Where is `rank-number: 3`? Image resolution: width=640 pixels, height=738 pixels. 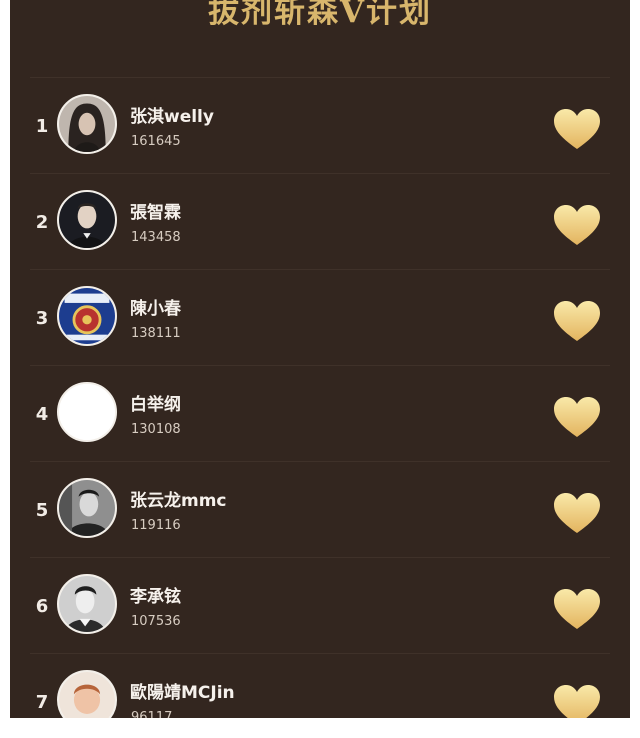
rank-number: 3 is located at coordinates (42, 318).